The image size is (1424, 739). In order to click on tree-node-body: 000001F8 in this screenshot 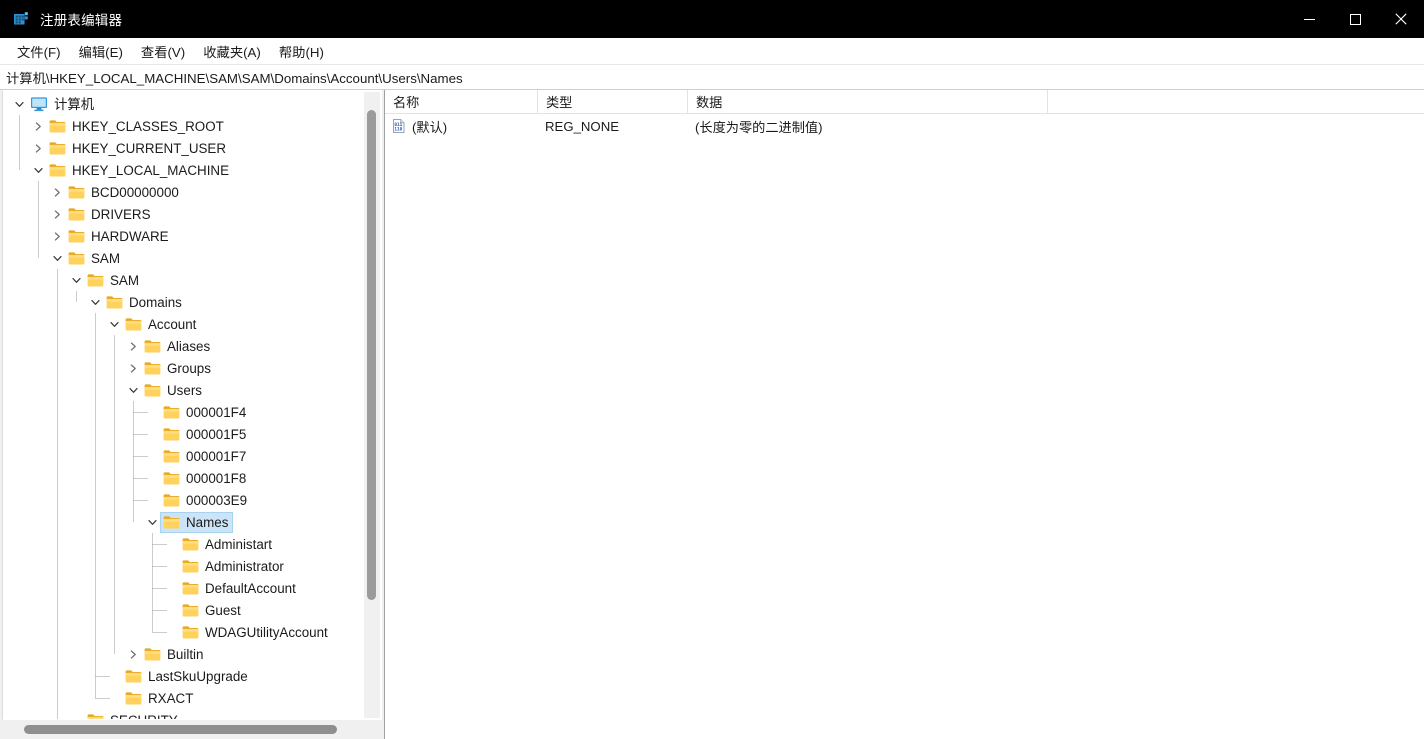, I will do `click(205, 478)`.